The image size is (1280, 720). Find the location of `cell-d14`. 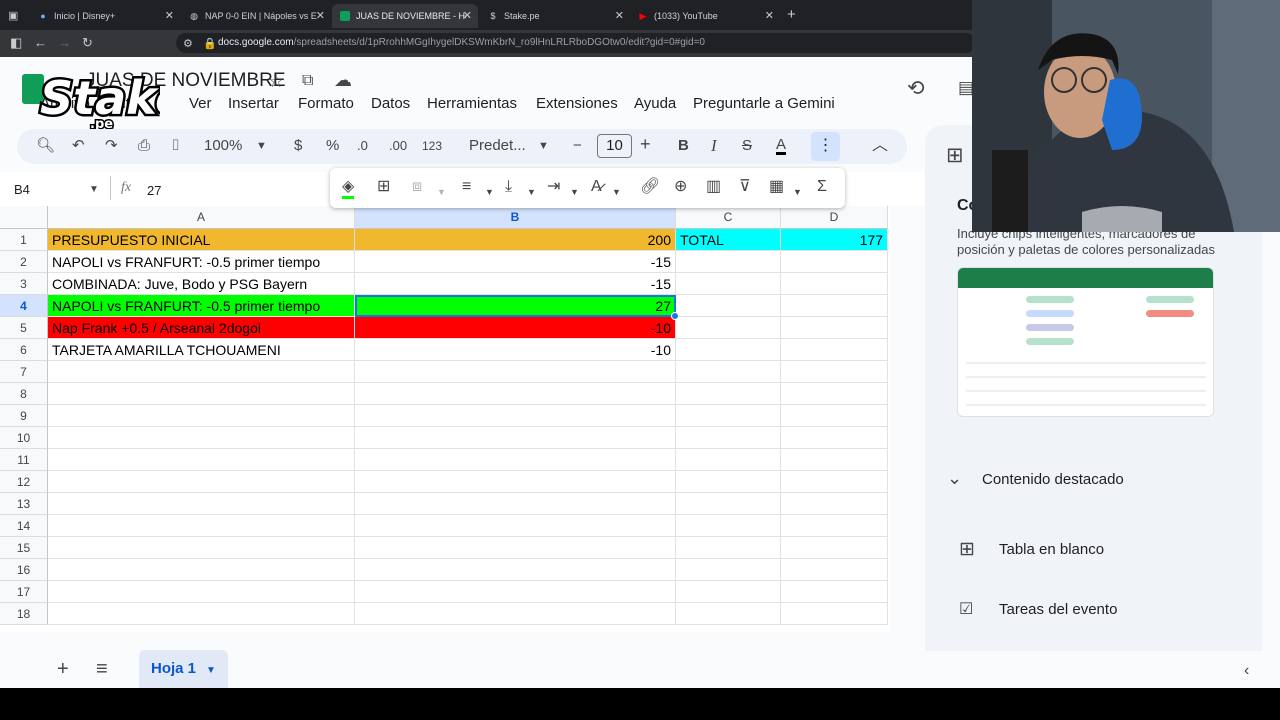

cell-d14 is located at coordinates (834, 526).